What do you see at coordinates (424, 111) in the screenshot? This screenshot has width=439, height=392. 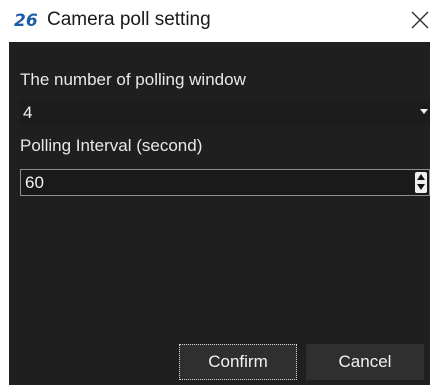 I see `chevron-down-icon` at bounding box center [424, 111].